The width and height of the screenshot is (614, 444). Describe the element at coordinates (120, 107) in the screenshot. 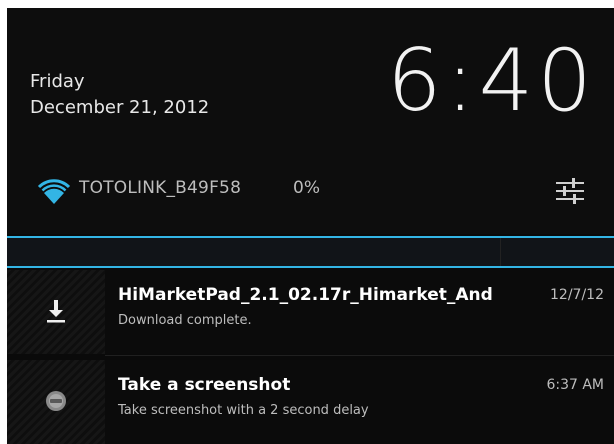

I see `date-label: December 21, 2012` at that location.